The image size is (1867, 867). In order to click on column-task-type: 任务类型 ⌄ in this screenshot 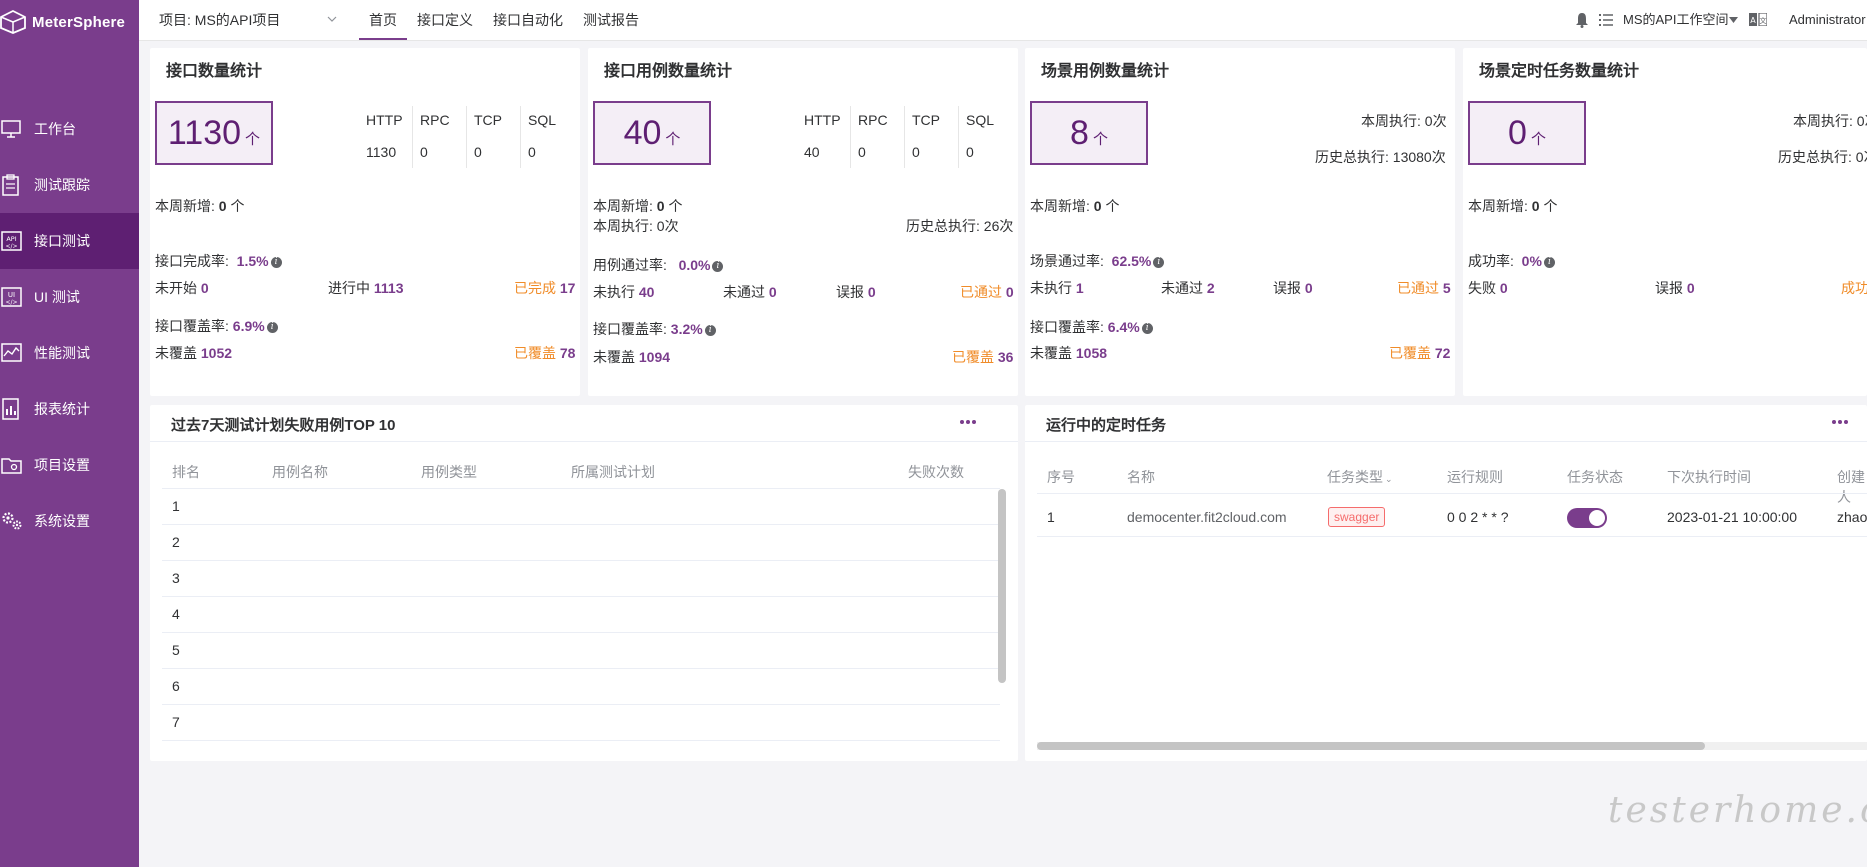, I will do `click(1360, 477)`.